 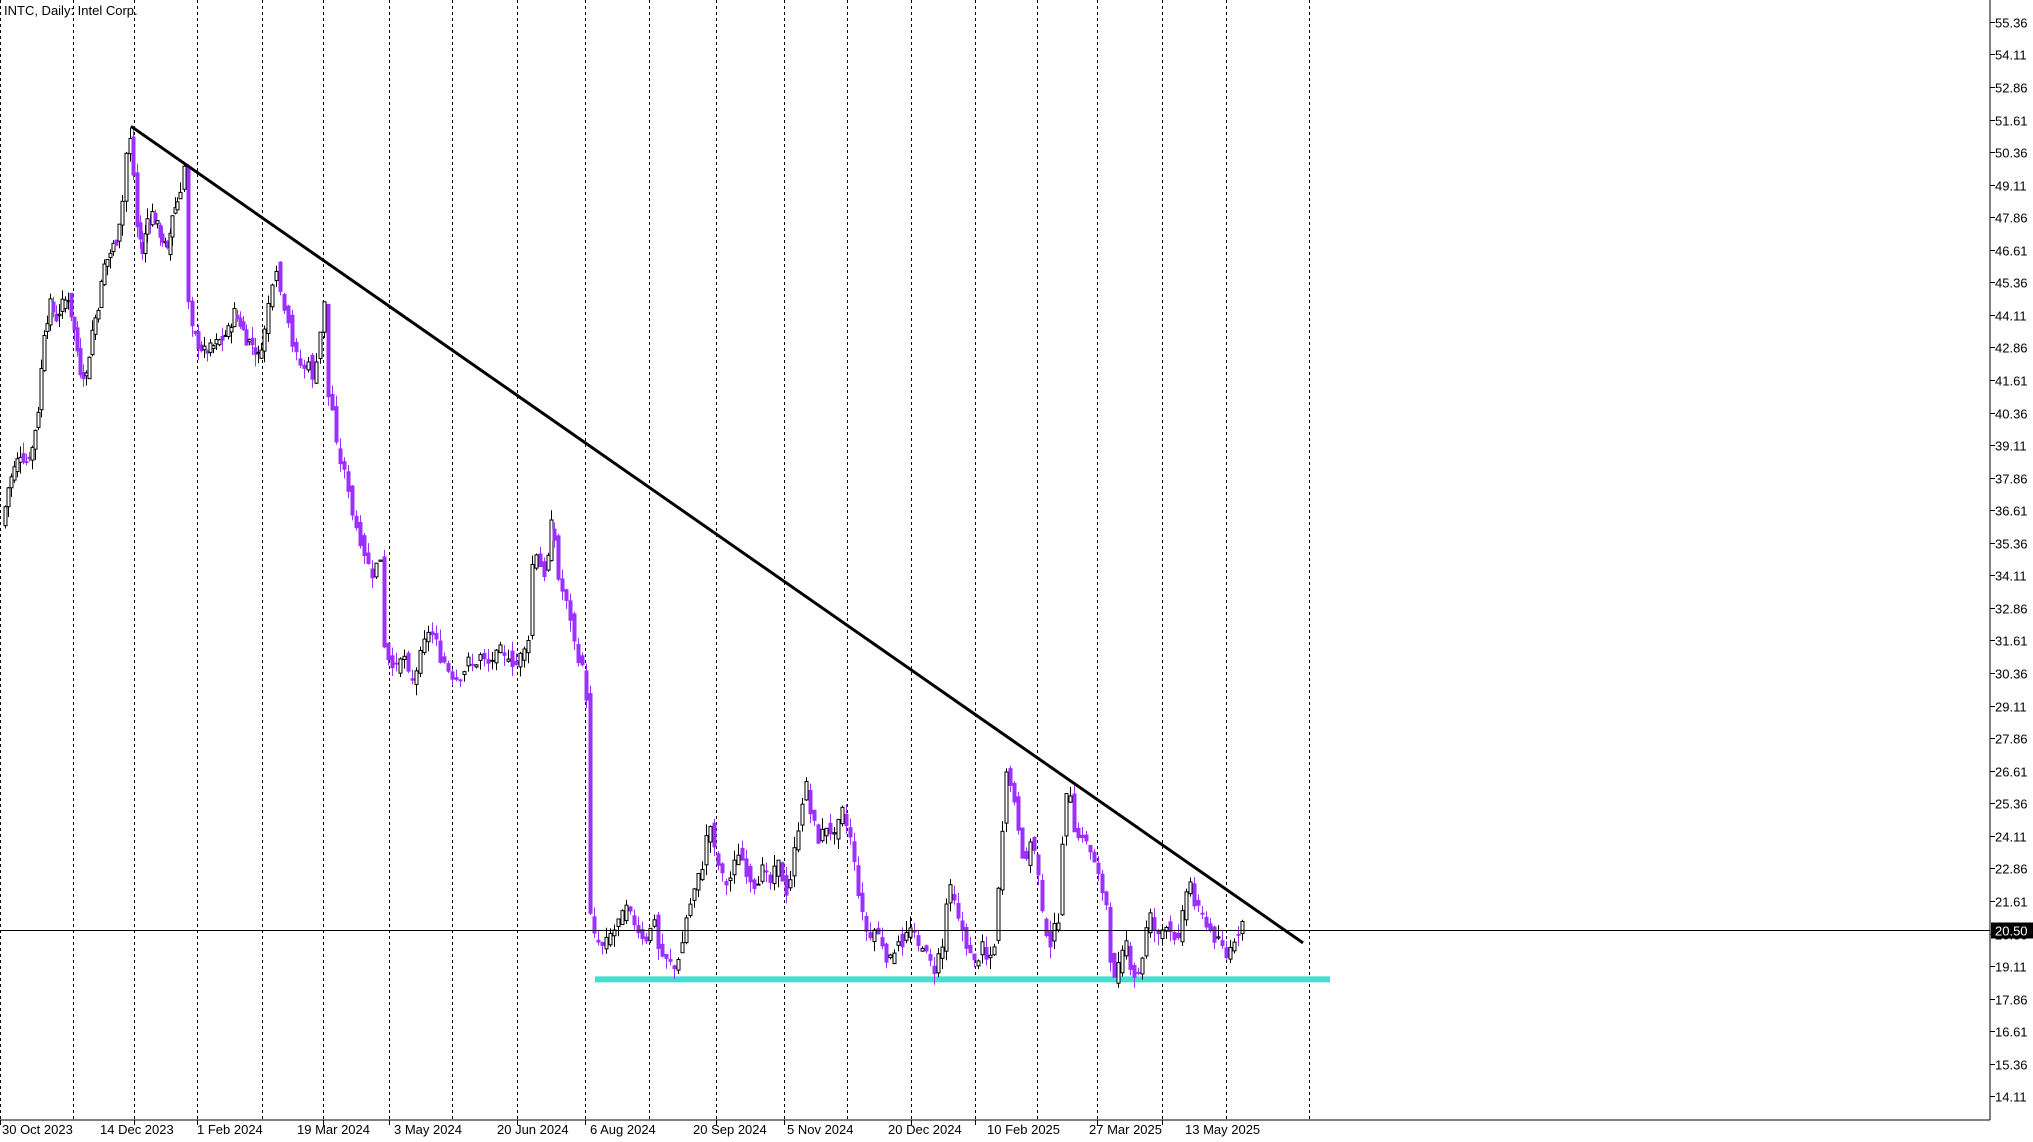 What do you see at coordinates (2011, 511) in the screenshot?
I see `y-axis-label: 36.61` at bounding box center [2011, 511].